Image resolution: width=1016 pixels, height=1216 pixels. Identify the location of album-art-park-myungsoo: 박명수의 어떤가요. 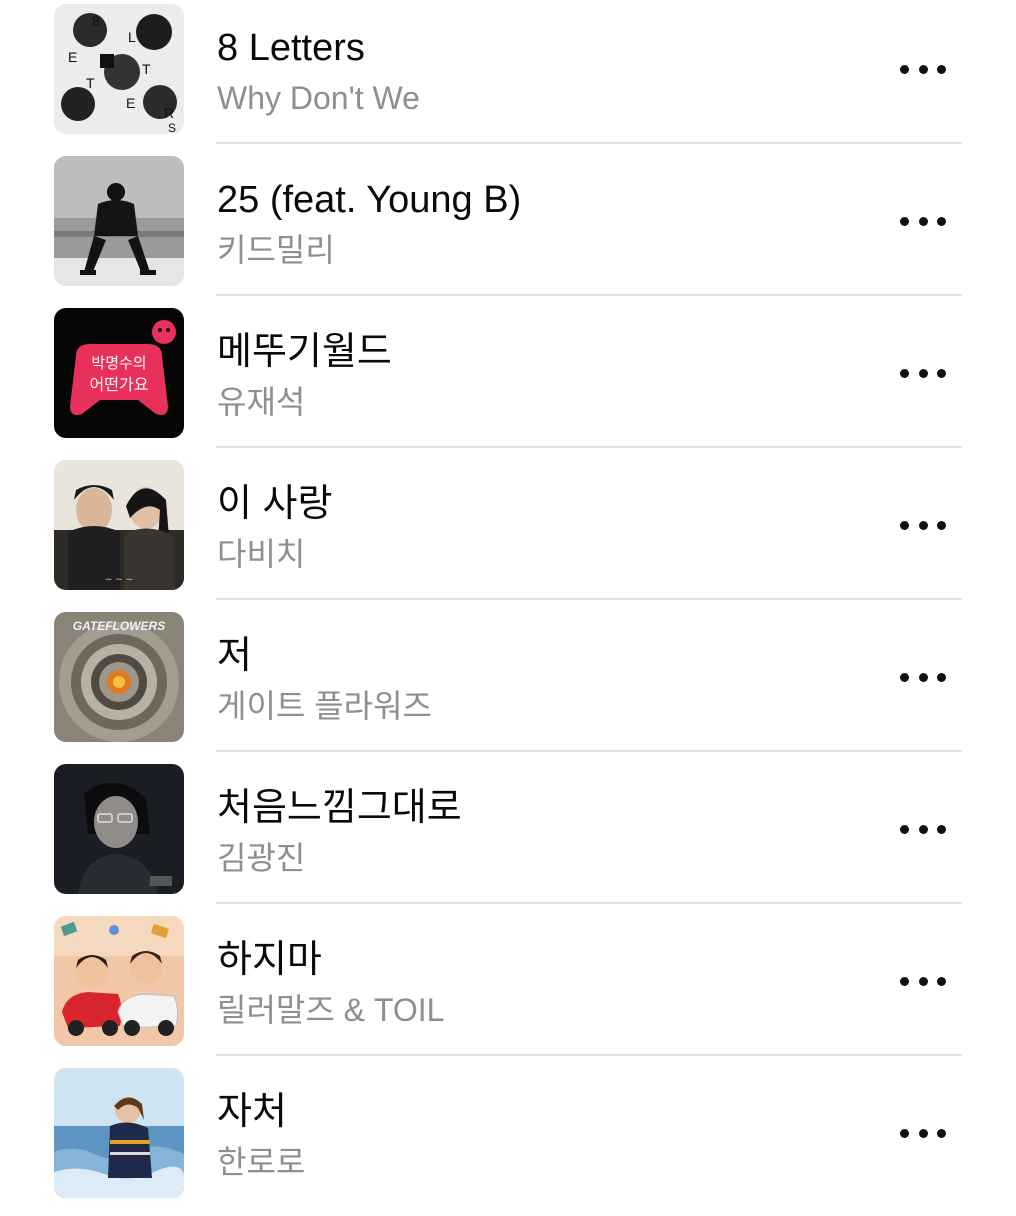
(119, 373).